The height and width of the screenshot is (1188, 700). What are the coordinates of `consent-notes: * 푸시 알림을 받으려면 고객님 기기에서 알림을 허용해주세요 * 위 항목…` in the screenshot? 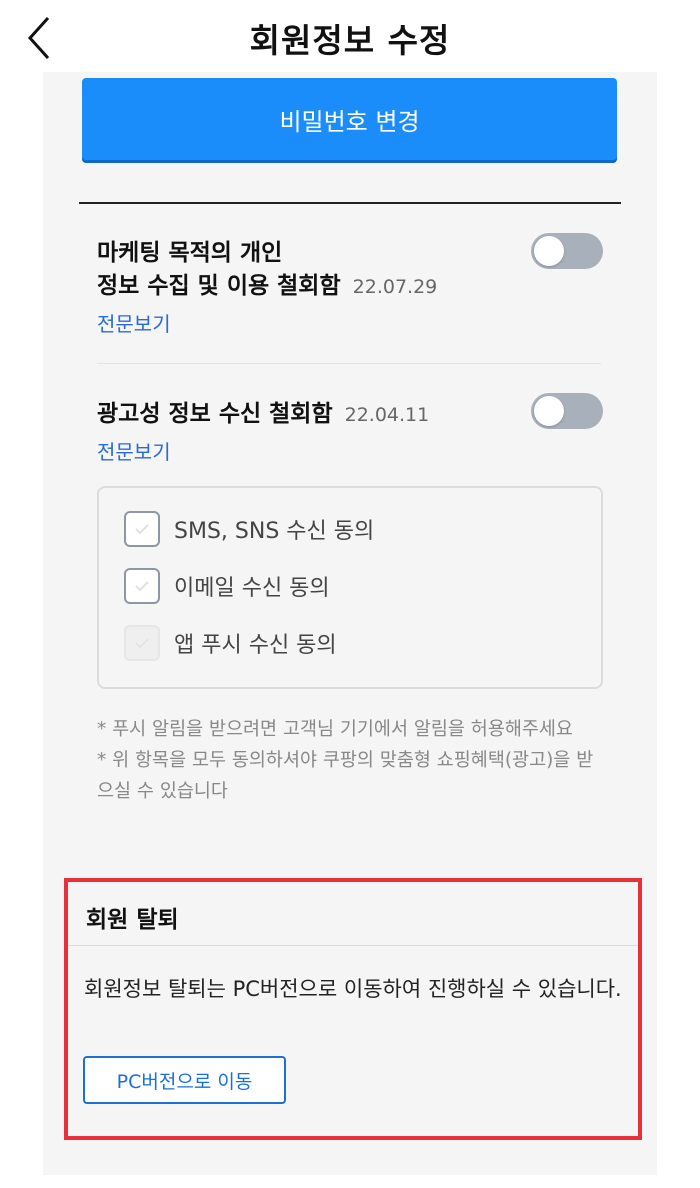 It's located at (352, 760).